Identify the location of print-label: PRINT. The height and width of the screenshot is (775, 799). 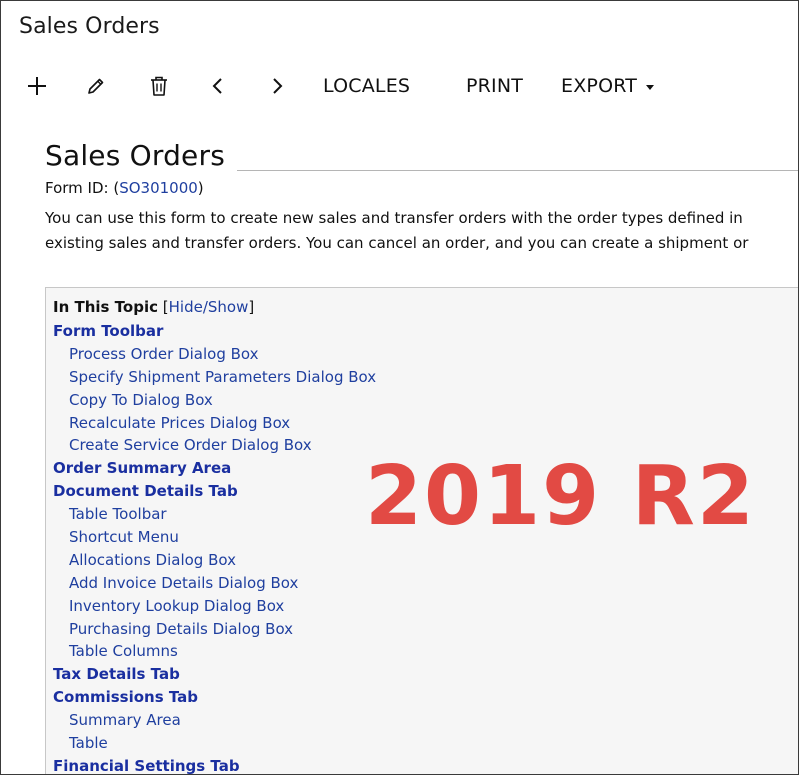
(495, 86).